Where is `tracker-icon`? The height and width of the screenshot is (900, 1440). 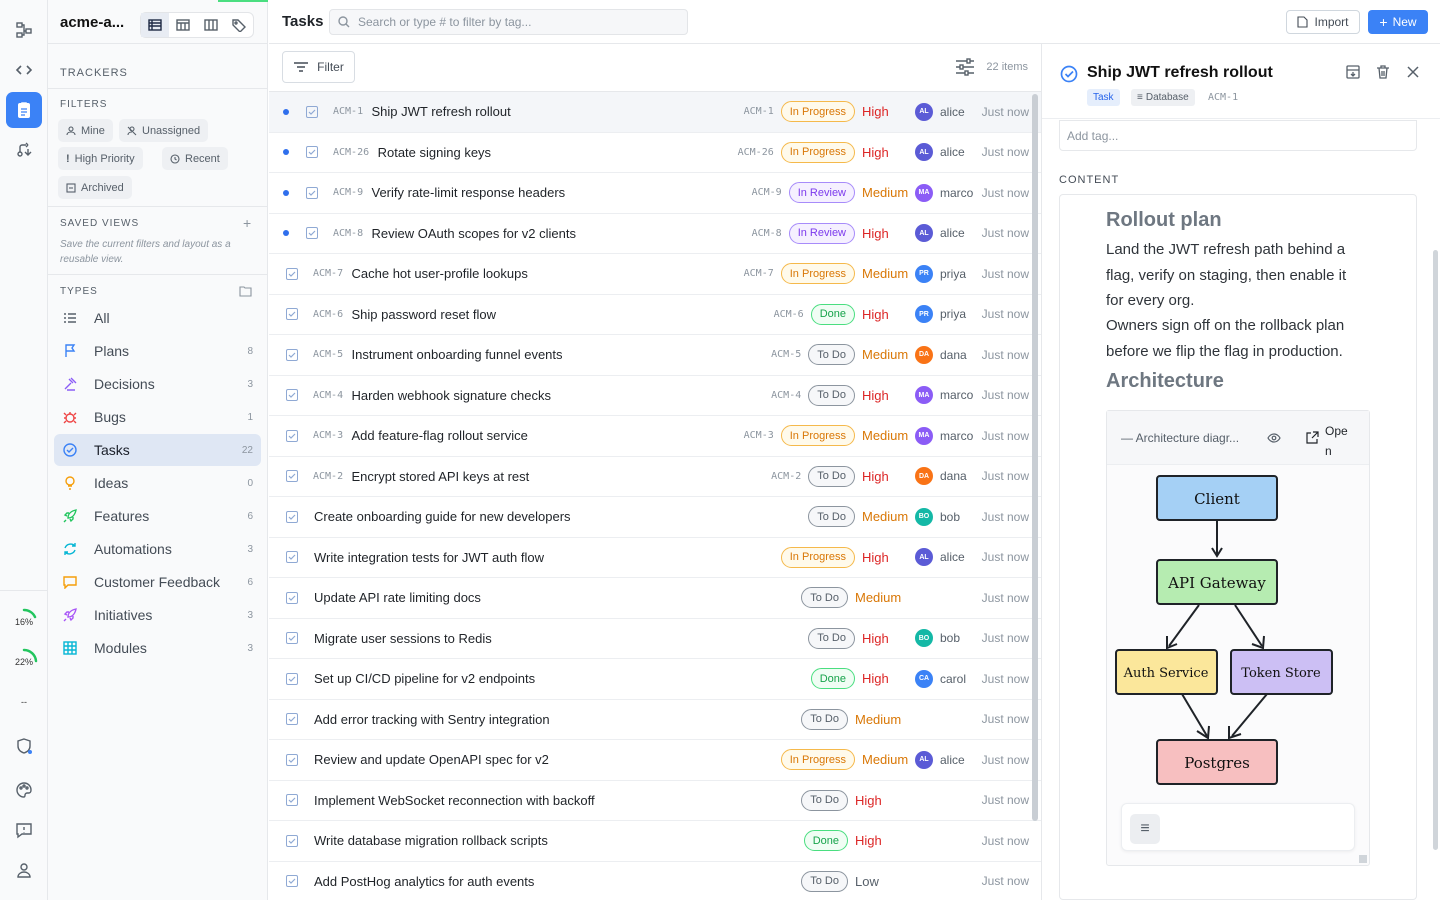
tracker-icon is located at coordinates (24, 110).